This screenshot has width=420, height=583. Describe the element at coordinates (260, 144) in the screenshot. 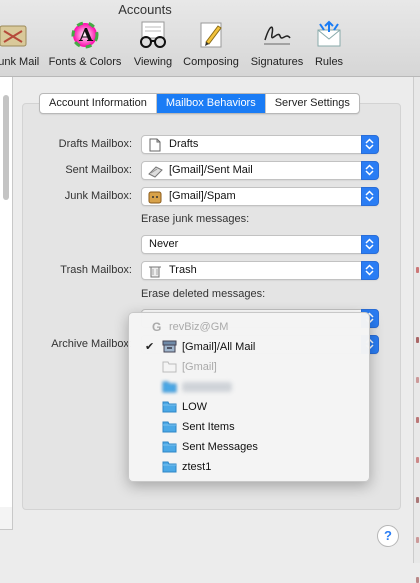

I see `drafts-mailbox-select: Drafts` at that location.